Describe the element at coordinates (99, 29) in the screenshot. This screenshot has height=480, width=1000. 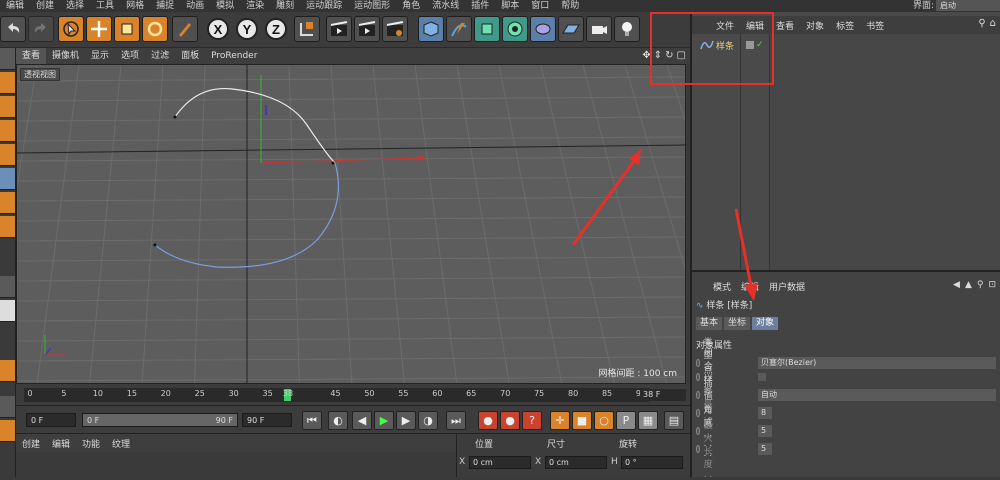
I see `move-button` at that location.